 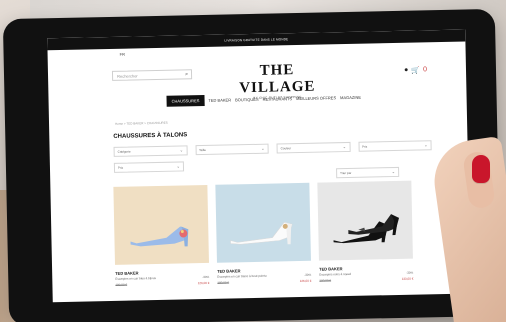 What do you see at coordinates (186, 74) in the screenshot?
I see `search-icon: ⌕` at bounding box center [186, 74].